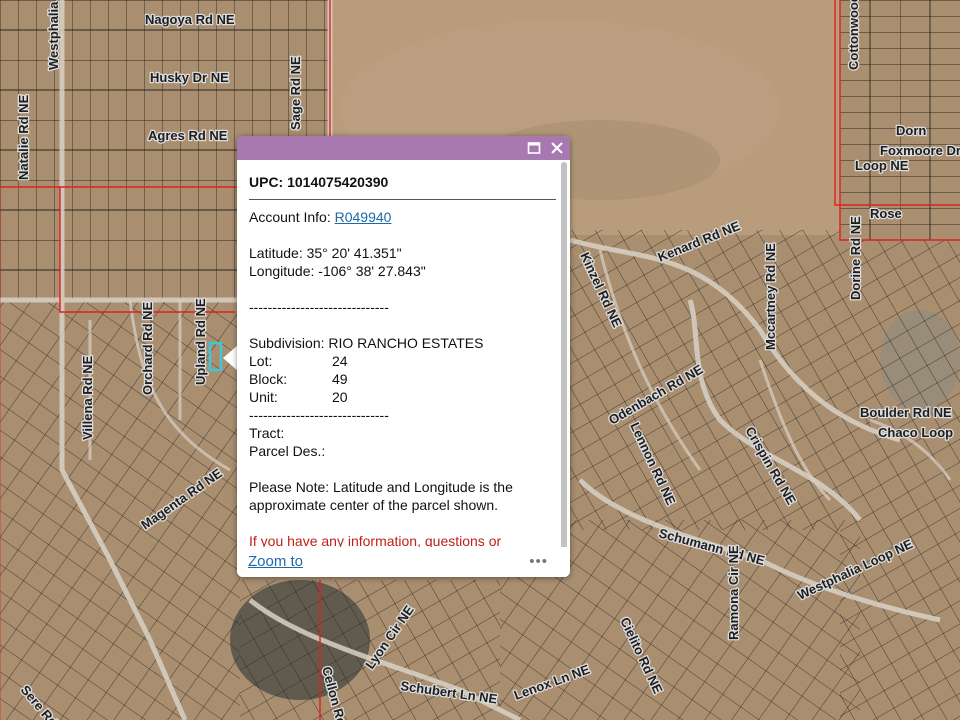 The width and height of the screenshot is (960, 720). What do you see at coordinates (402, 361) in the screenshot?
I see `lot-row: Lot: 24` at bounding box center [402, 361].